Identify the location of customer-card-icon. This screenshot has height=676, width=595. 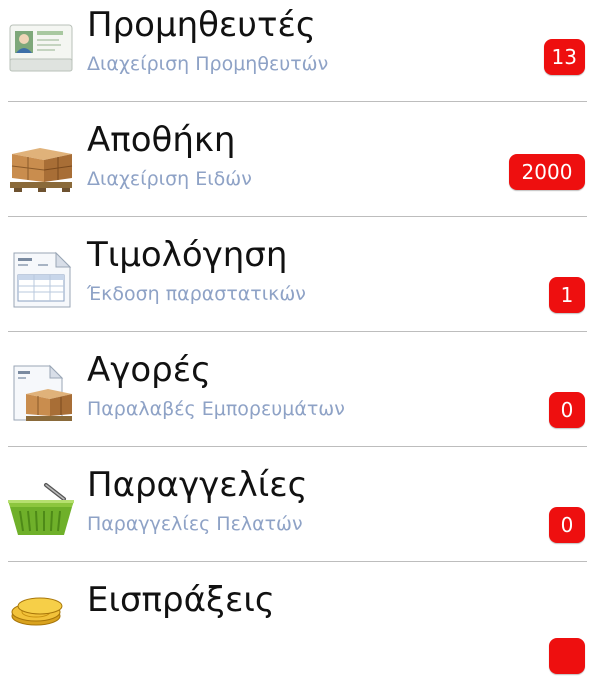
(41, 49).